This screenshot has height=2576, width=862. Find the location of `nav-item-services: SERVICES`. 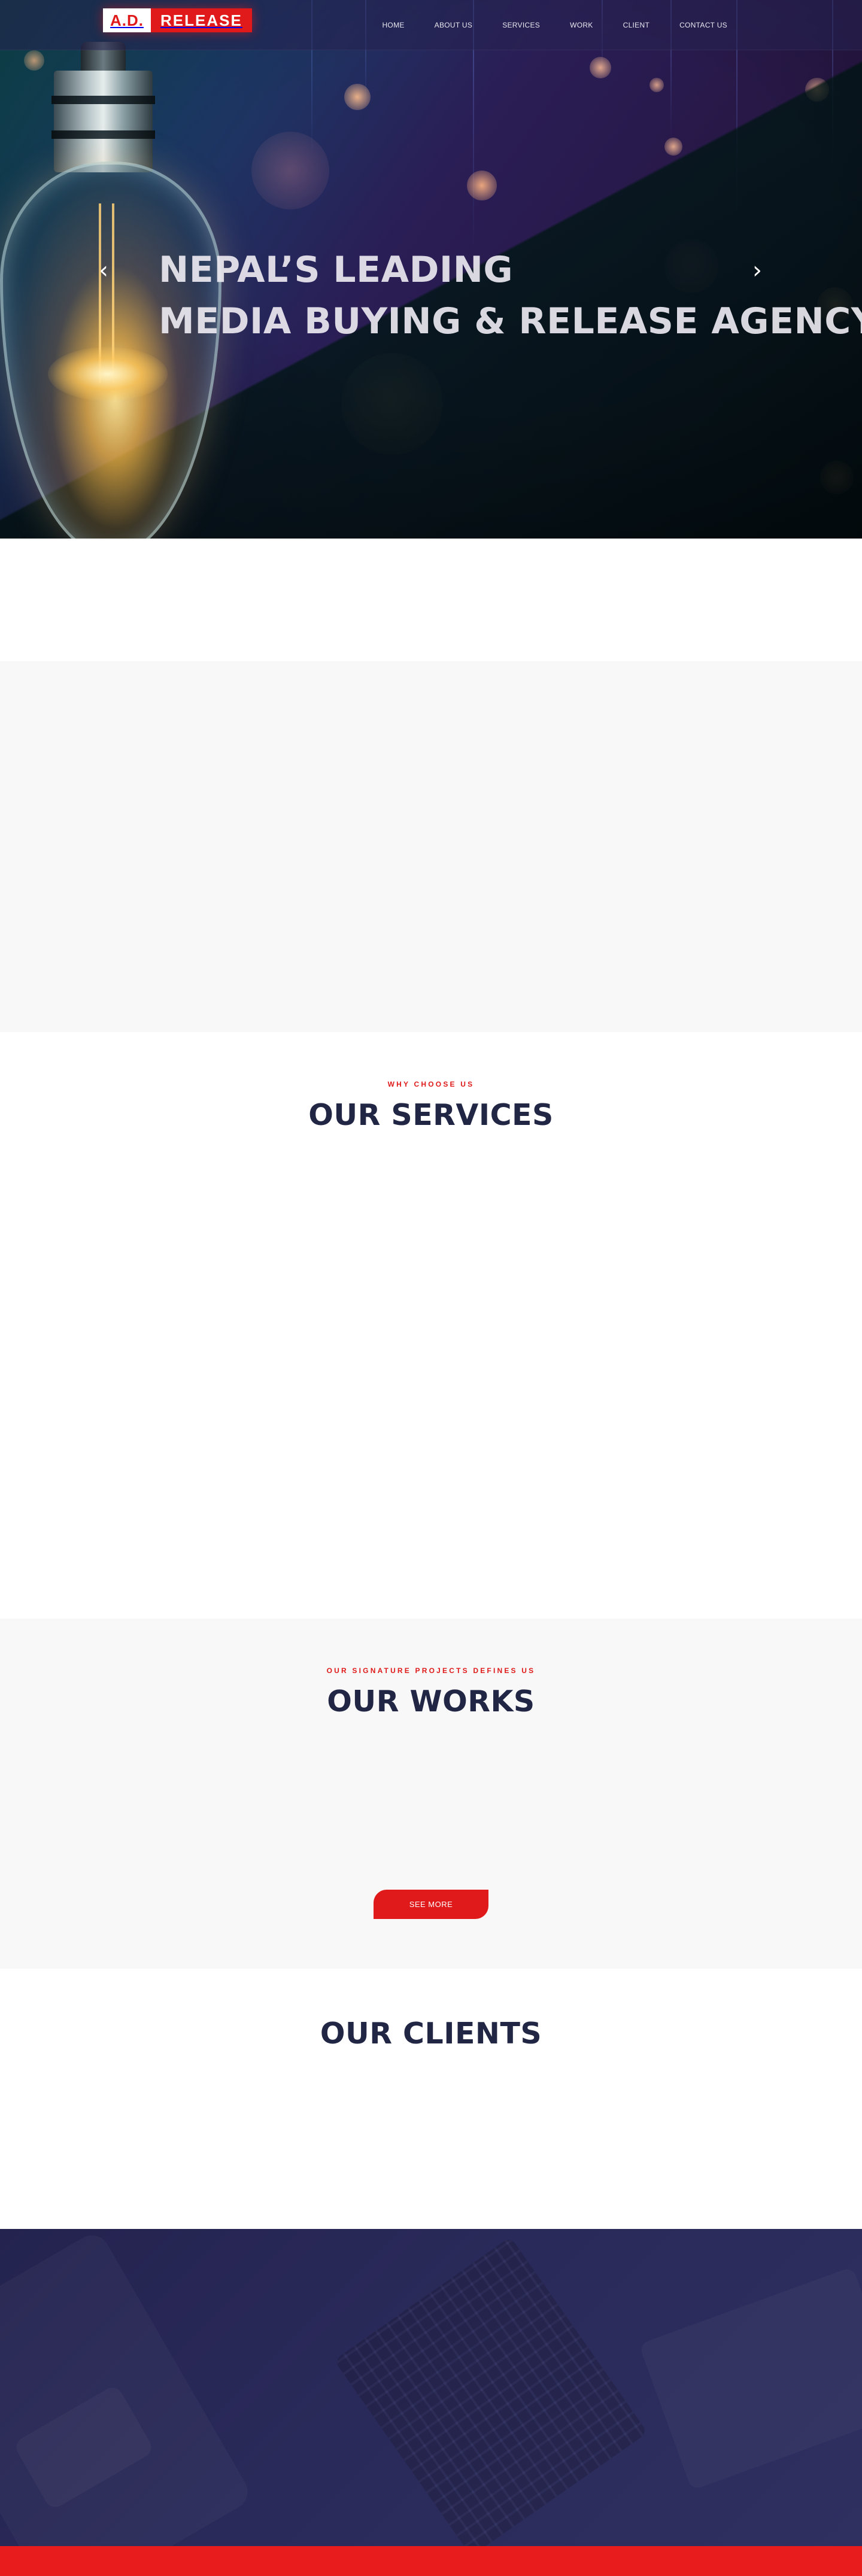

nav-item-services: SERVICES is located at coordinates (521, 25).